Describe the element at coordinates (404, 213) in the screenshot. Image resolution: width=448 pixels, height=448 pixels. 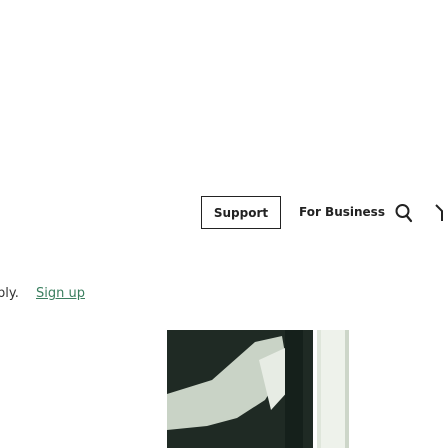
I see `search-icon` at that location.